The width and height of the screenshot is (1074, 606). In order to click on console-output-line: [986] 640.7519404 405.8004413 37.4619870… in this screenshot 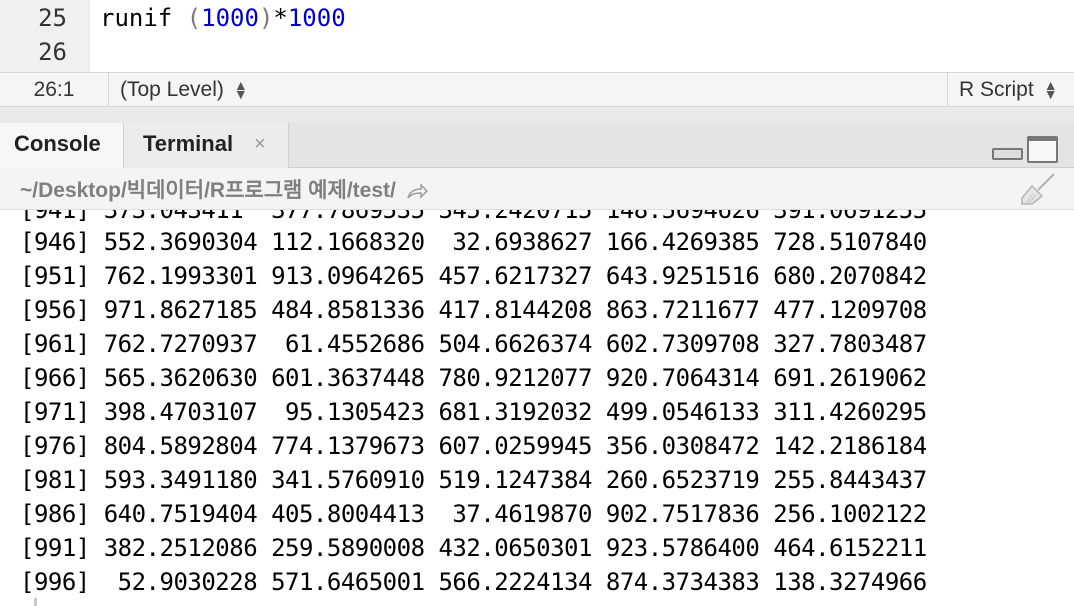, I will do `click(473, 514)`.